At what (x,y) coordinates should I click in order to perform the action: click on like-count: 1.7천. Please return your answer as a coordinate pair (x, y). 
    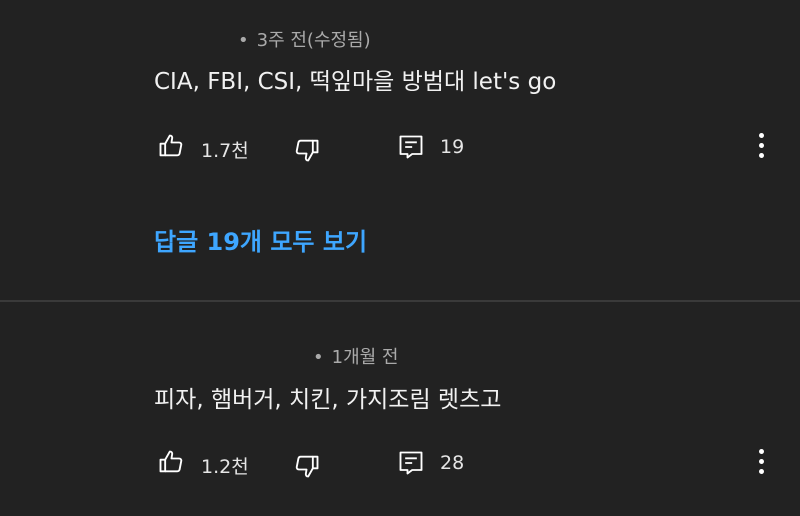
    Looking at the image, I should click on (225, 151).